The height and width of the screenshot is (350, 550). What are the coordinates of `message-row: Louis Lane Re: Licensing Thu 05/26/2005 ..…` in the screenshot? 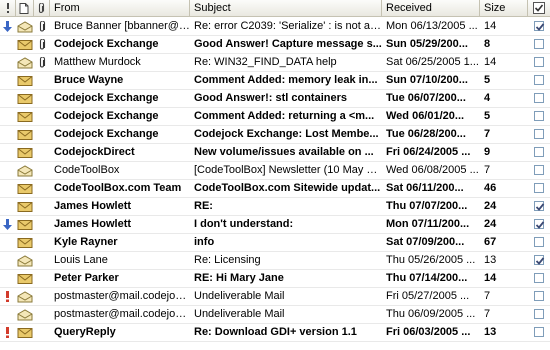 It's located at (275, 261).